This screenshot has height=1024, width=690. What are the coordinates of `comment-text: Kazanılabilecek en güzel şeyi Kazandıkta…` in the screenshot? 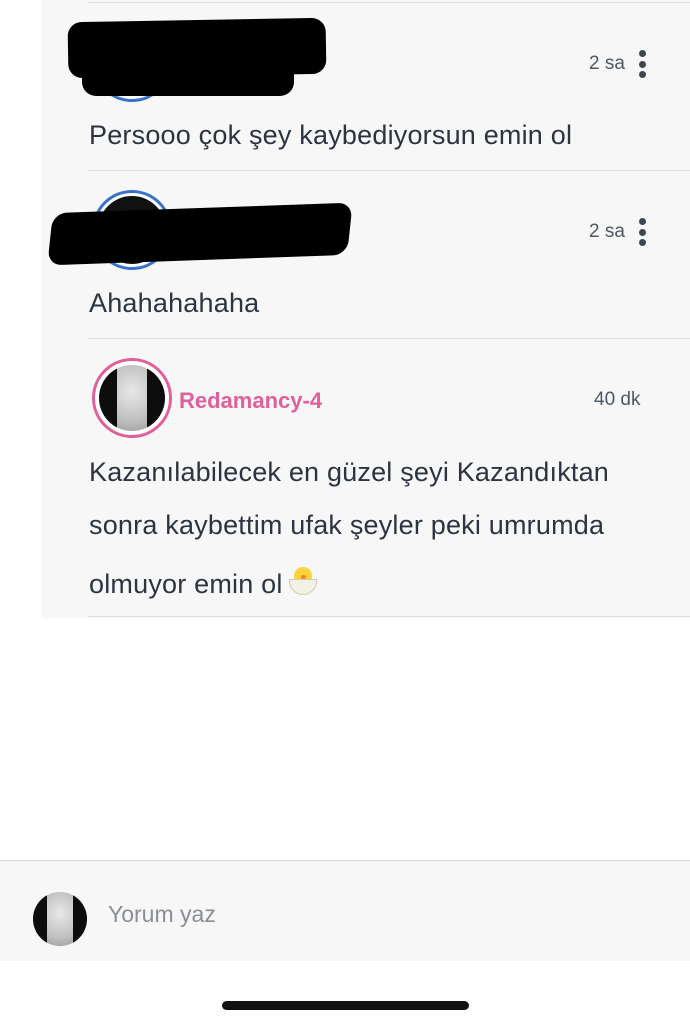 It's located at (369, 528).